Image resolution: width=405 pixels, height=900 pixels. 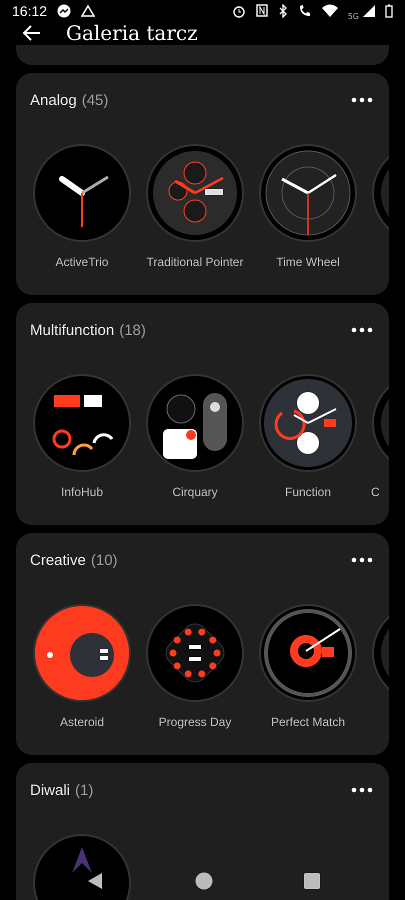 What do you see at coordinates (84, 790) in the screenshot?
I see `category-count: (1)` at bounding box center [84, 790].